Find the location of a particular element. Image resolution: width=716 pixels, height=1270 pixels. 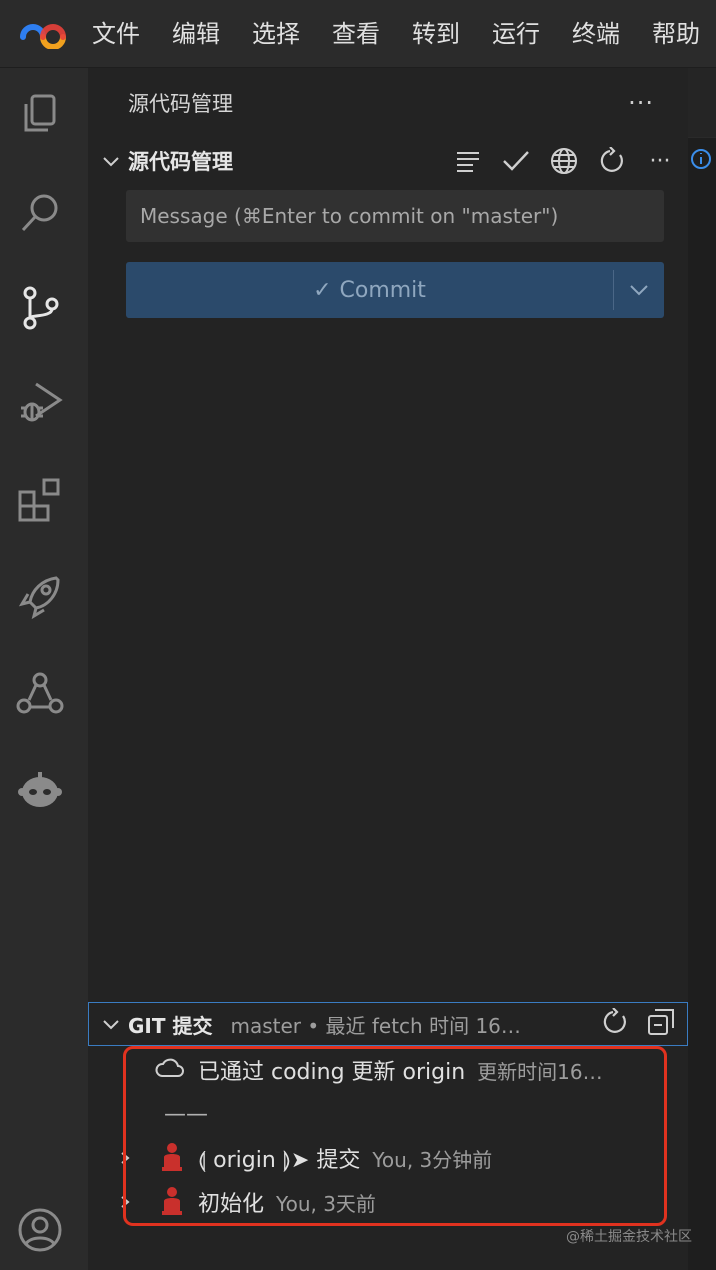

menu-go: 转到 is located at coordinates (436, 34).